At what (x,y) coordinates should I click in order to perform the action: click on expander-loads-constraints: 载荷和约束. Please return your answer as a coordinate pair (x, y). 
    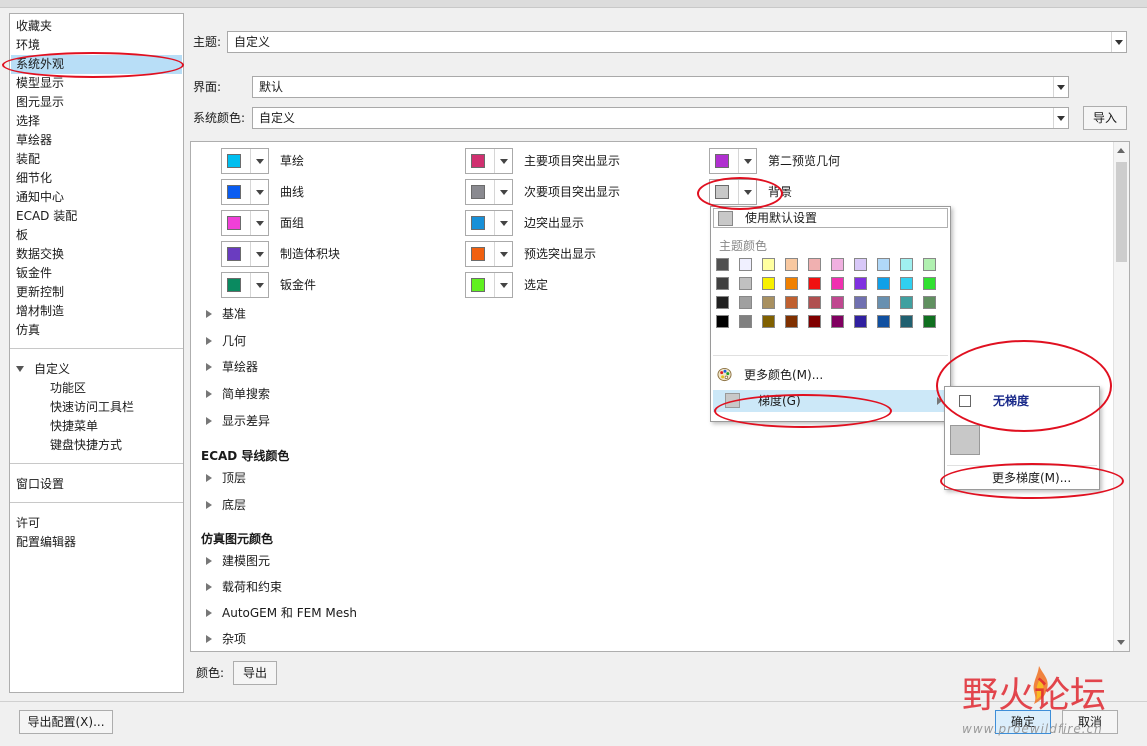
    Looking at the image, I should click on (244, 587).